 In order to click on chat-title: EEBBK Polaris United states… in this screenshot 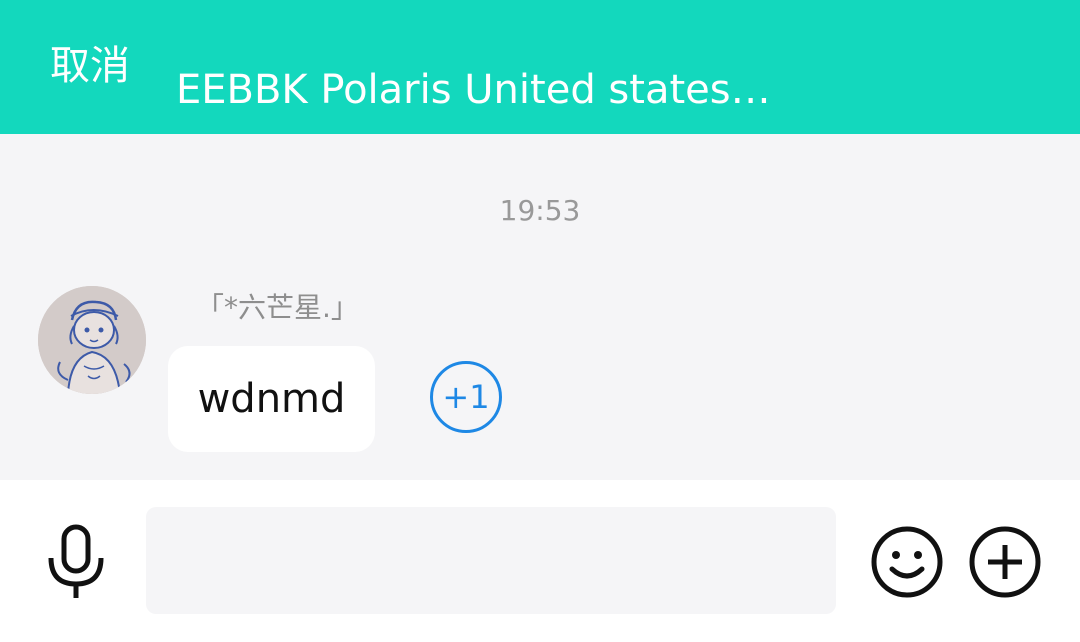, I will do `click(473, 90)`.